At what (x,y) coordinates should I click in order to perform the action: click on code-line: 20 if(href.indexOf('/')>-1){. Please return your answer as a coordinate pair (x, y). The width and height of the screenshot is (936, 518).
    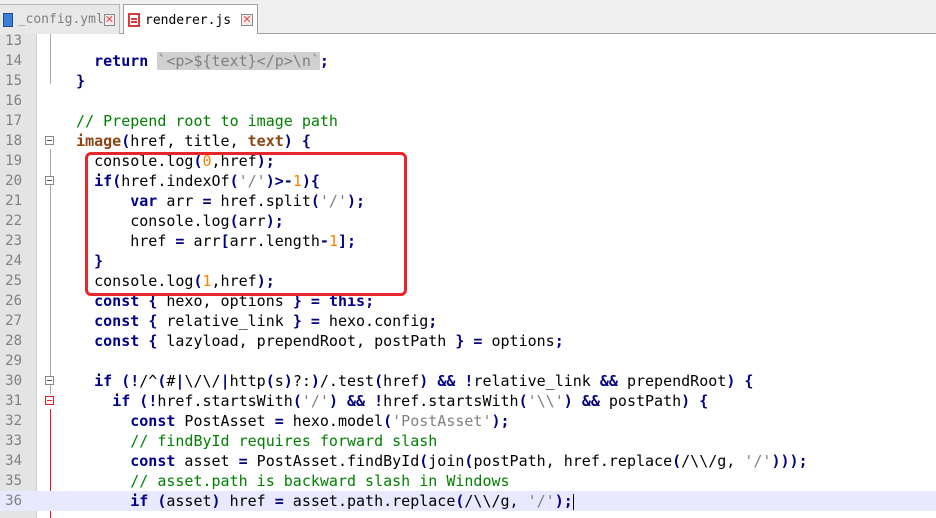
    Looking at the image, I should click on (468, 181).